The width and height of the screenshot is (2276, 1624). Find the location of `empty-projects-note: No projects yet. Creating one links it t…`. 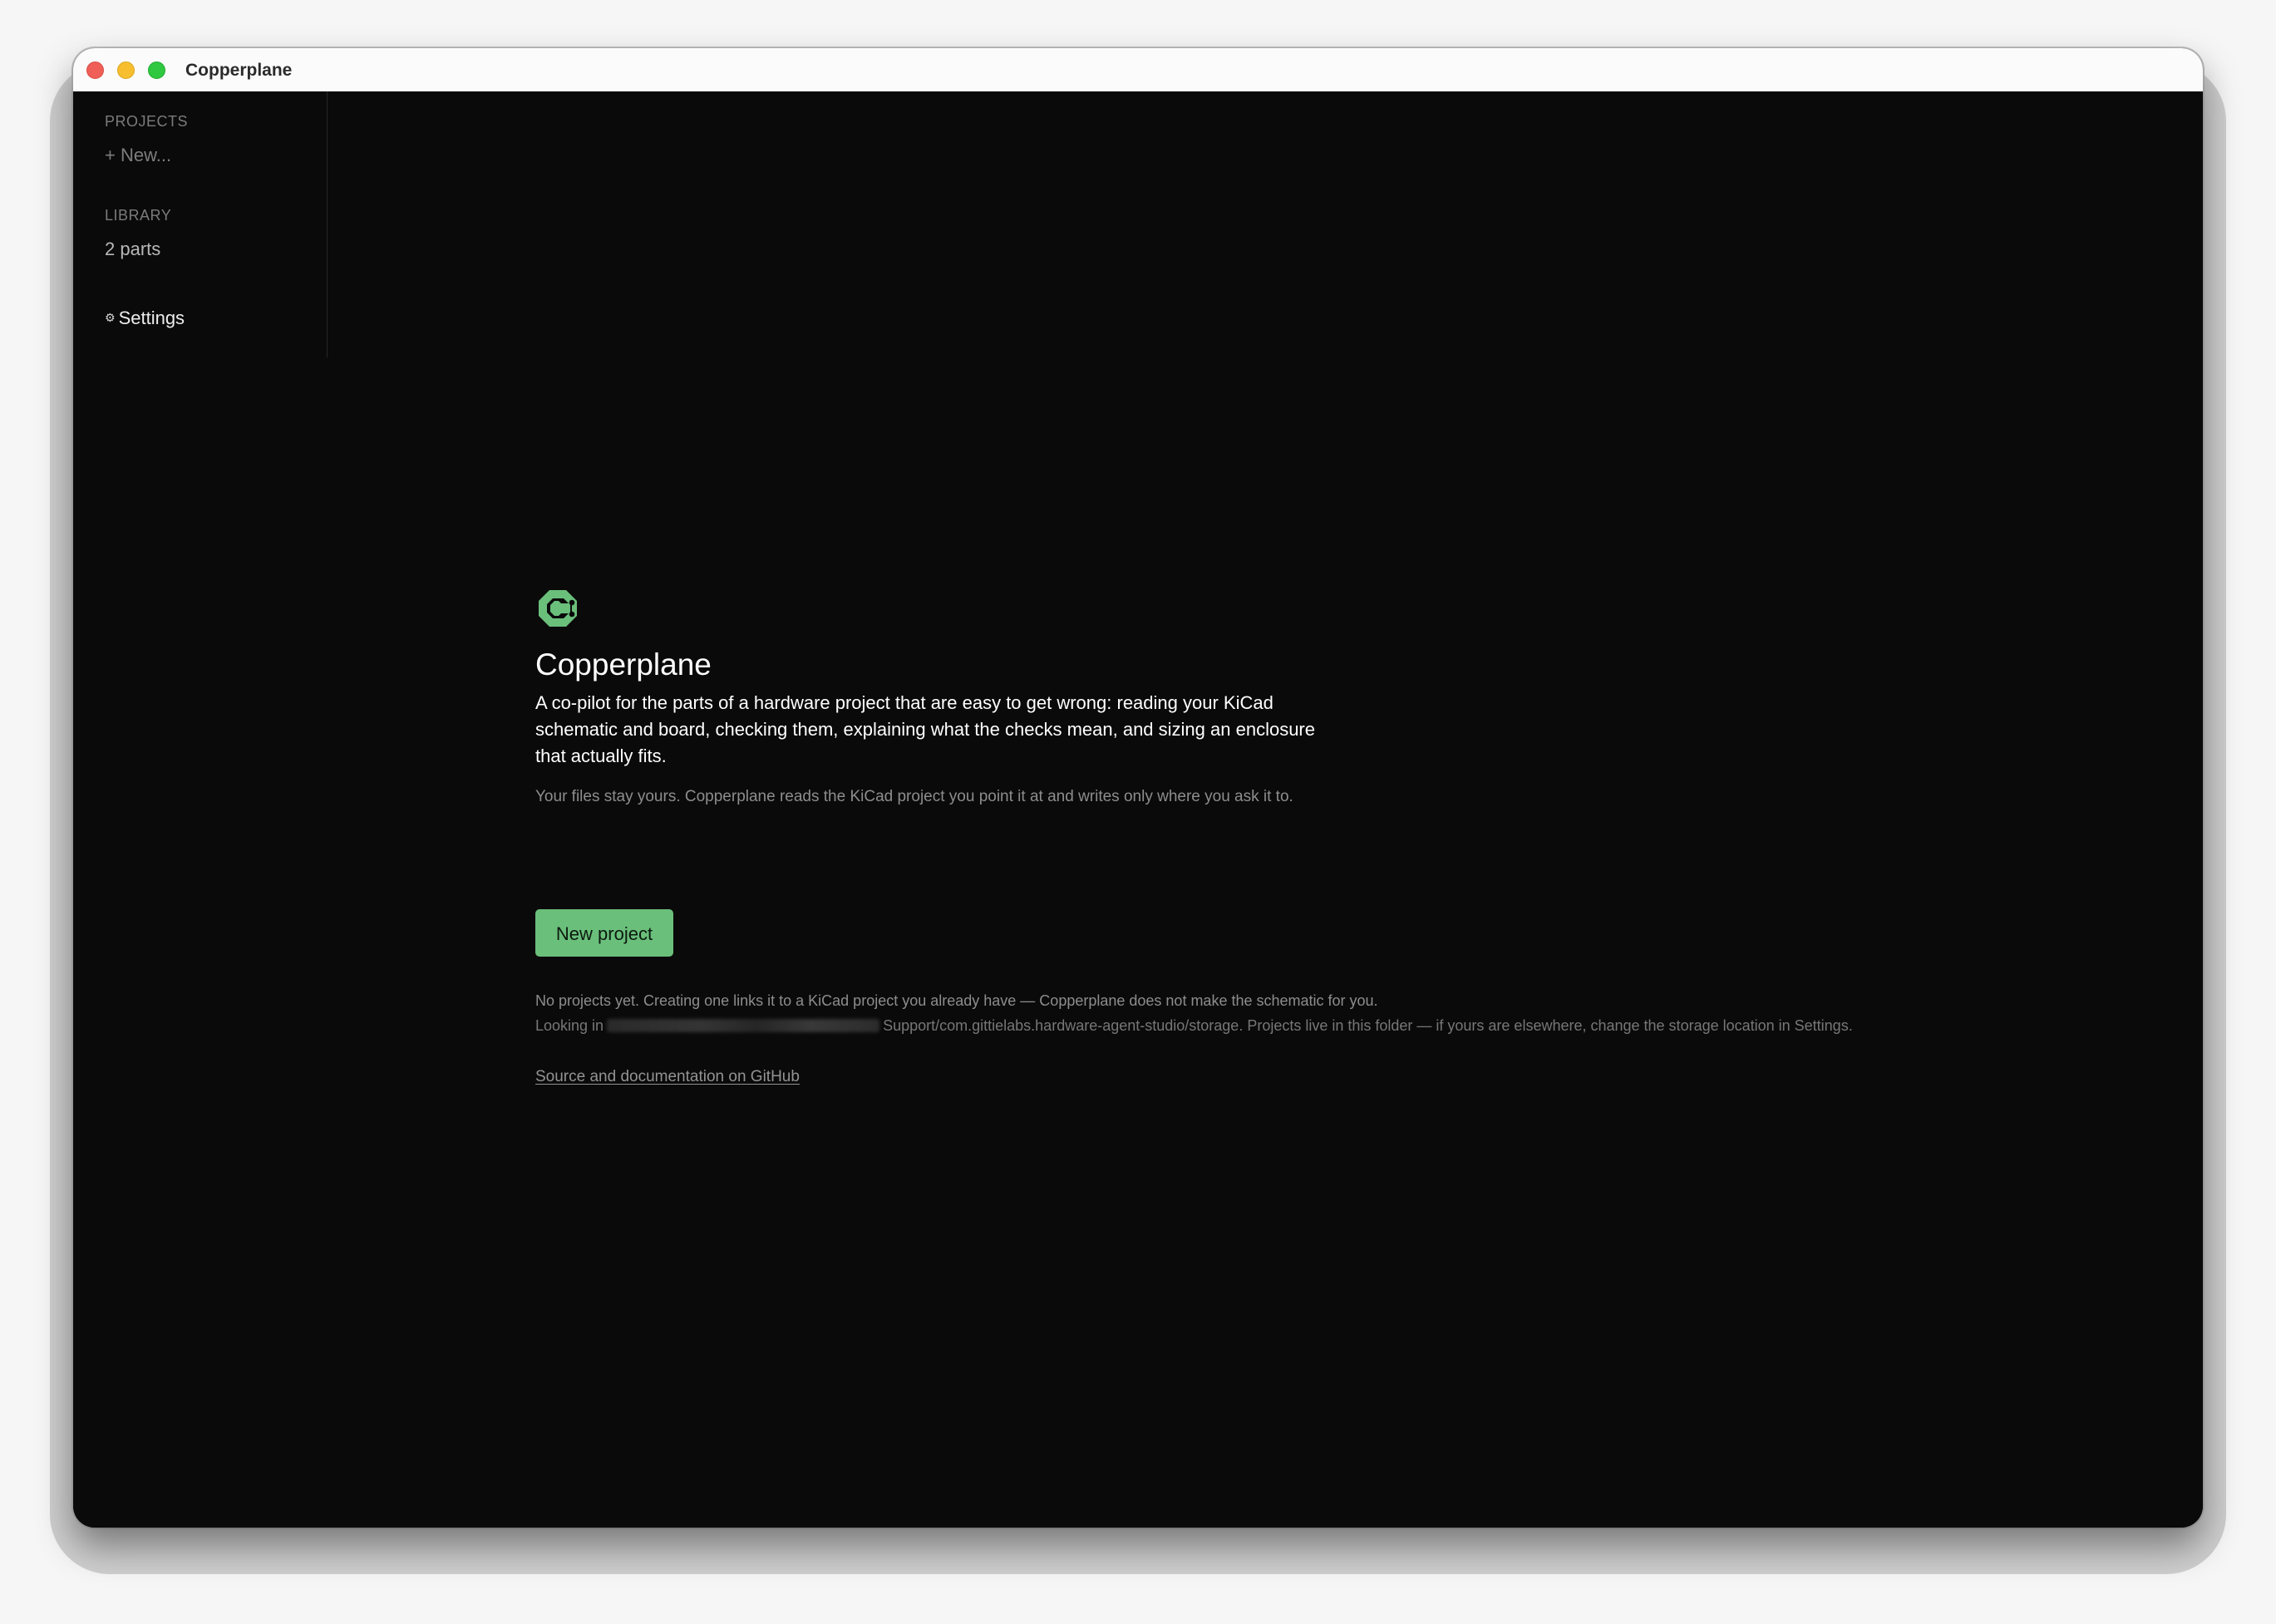

empty-projects-note: No projects yet. Creating one links it t… is located at coordinates (956, 1000).